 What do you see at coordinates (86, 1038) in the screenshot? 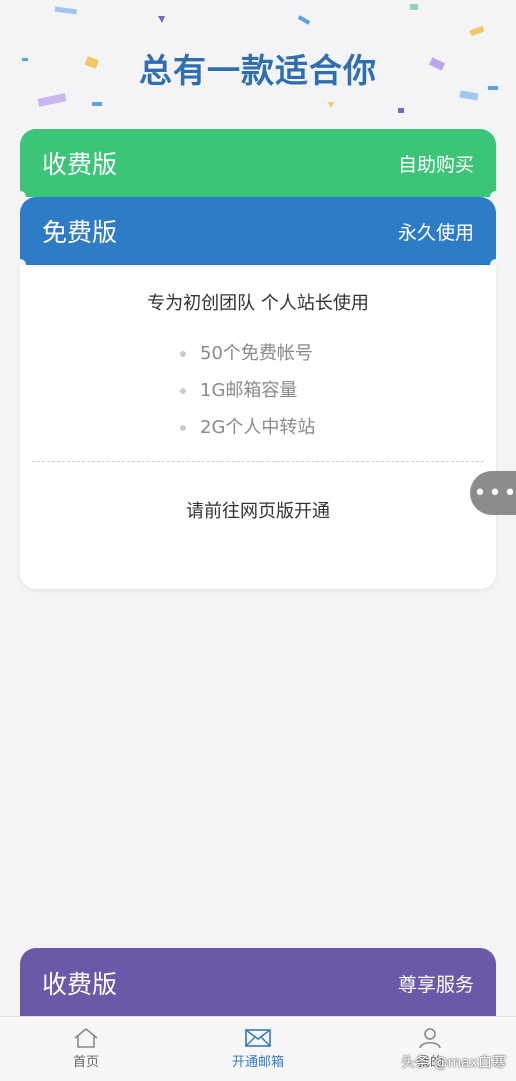
I see `home-icon` at bounding box center [86, 1038].